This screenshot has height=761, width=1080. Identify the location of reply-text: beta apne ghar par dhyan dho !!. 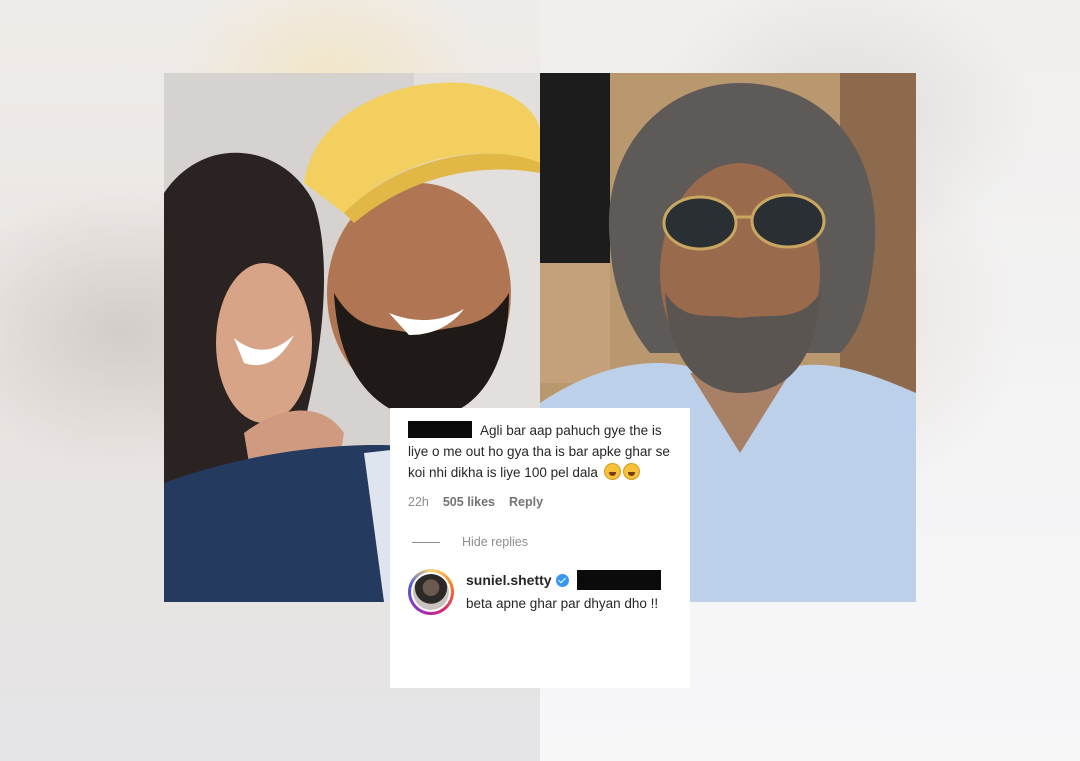
(562, 603).